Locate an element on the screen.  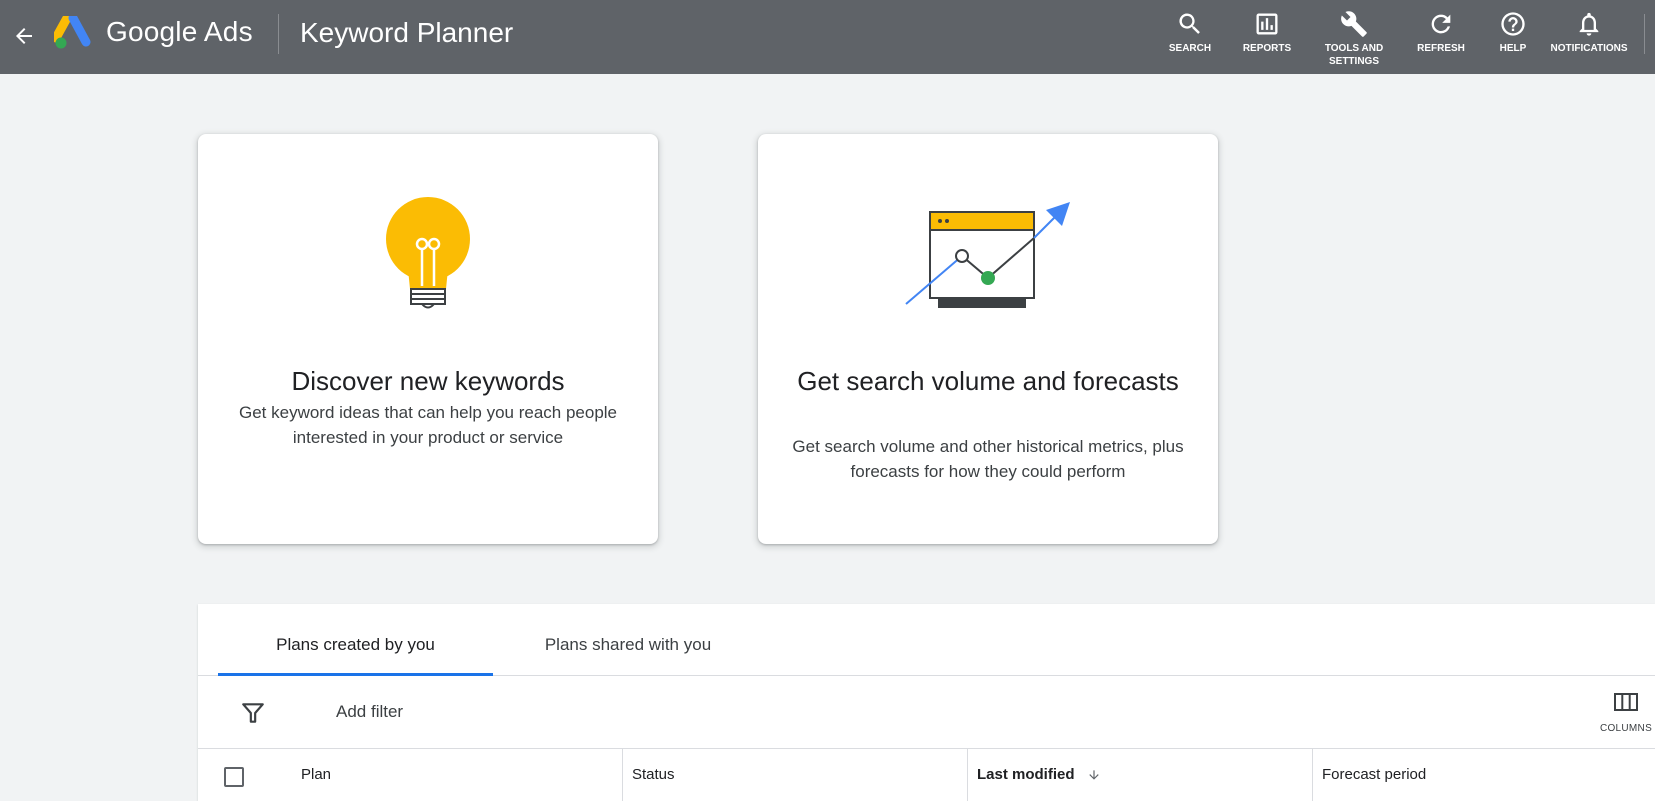
notifications-button: NOTIFICATIONS is located at coordinates (1589, 32).